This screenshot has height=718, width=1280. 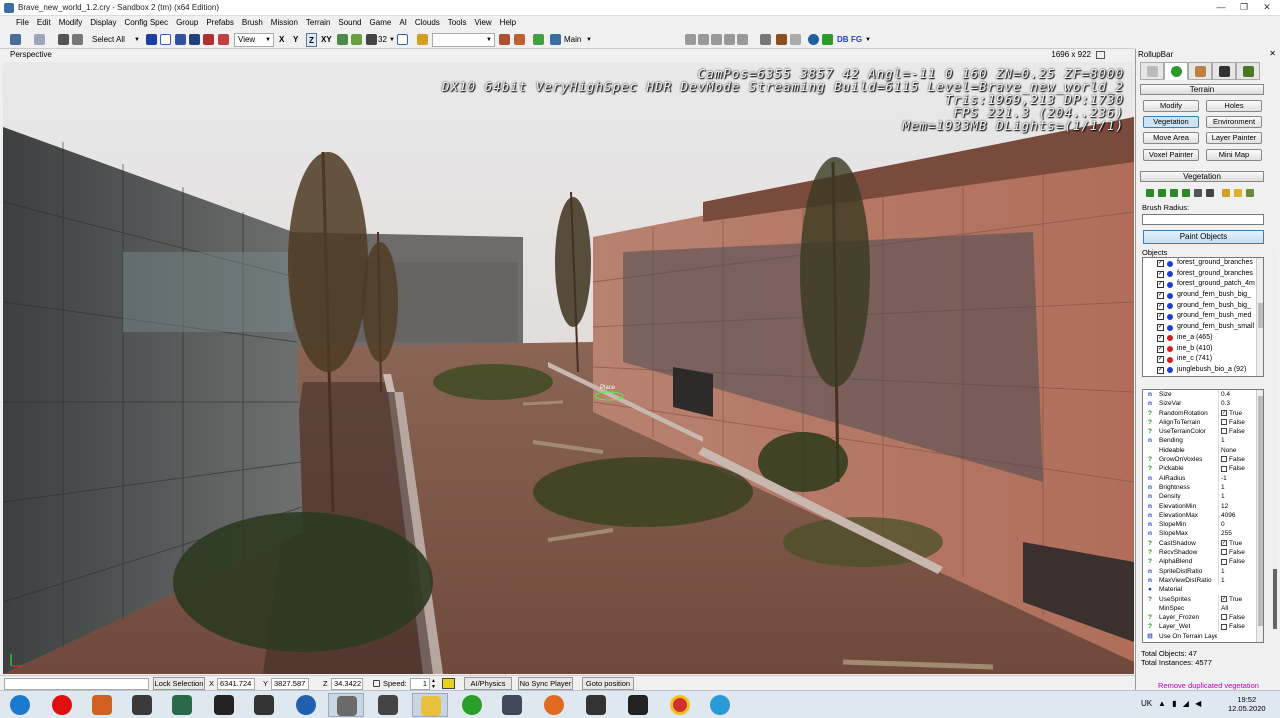 I want to click on property-value: None, so click(x=1229, y=450).